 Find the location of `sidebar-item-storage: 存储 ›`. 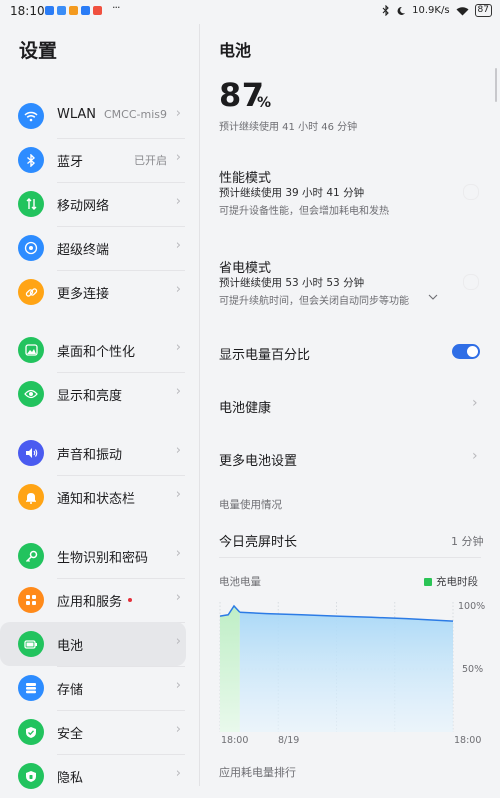

sidebar-item-storage: 存储 › is located at coordinates (93, 688).